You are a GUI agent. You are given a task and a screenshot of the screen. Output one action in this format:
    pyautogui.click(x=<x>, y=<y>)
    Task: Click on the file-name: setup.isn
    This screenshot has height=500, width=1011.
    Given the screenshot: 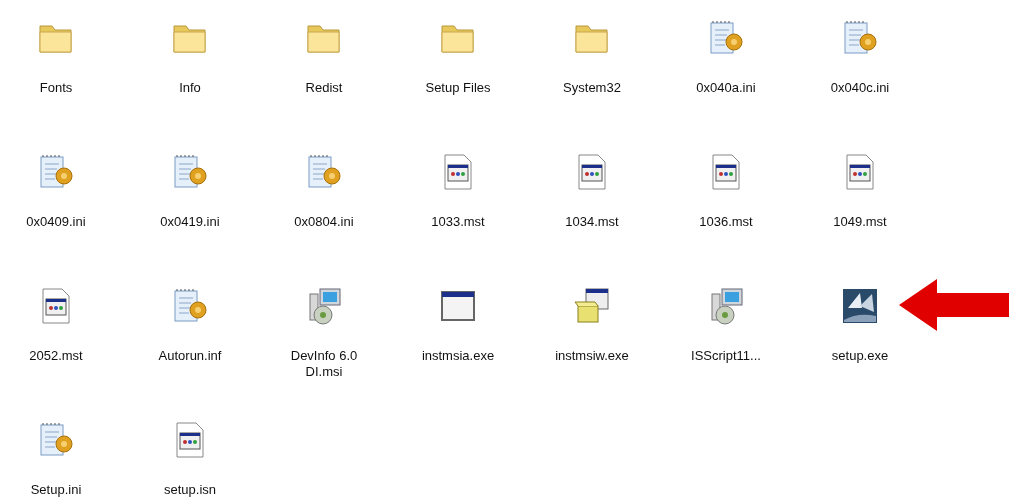 What is the action you would take?
    pyautogui.click(x=189, y=490)
    